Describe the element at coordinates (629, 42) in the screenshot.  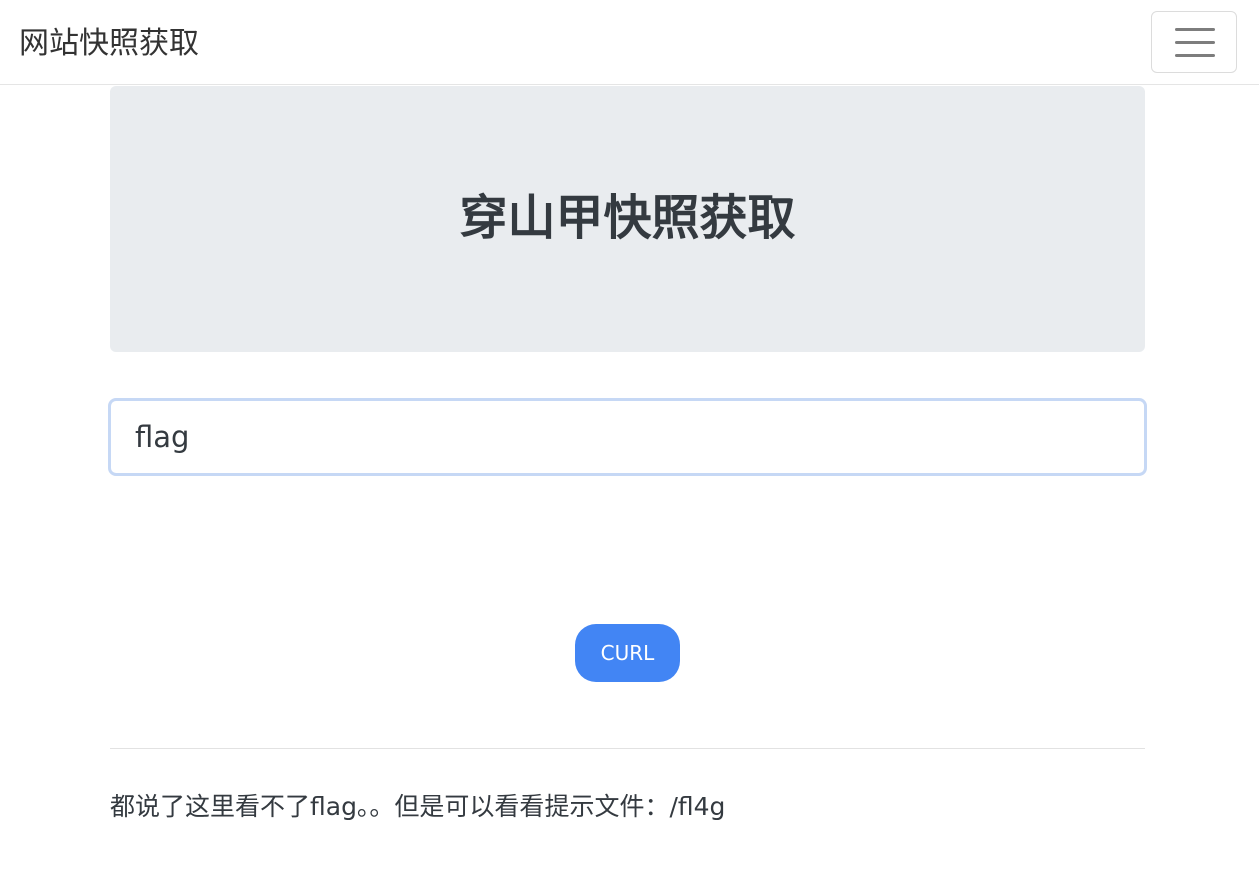
I see `navbar: 网站快照获取` at that location.